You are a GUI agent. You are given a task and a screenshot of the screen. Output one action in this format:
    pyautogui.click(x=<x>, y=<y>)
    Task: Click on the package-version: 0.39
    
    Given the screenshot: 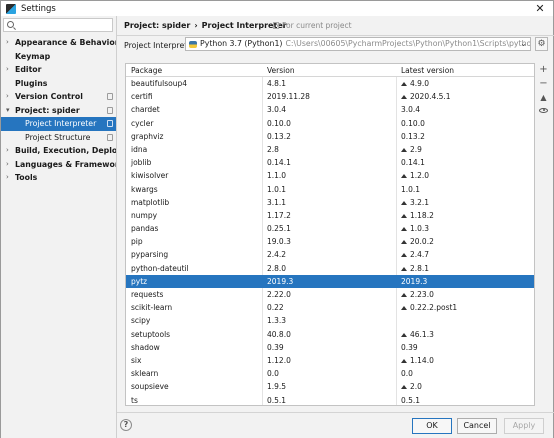 What is the action you would take?
    pyautogui.click(x=275, y=347)
    